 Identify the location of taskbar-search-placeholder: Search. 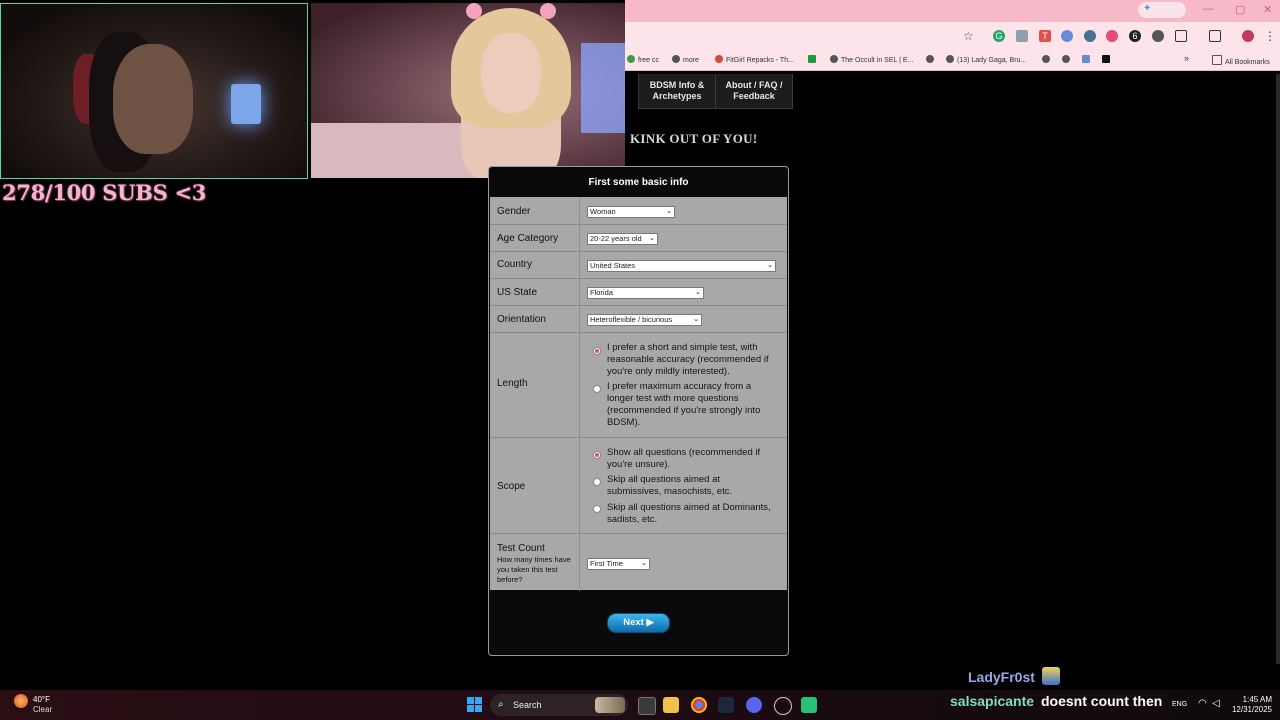
(527, 705).